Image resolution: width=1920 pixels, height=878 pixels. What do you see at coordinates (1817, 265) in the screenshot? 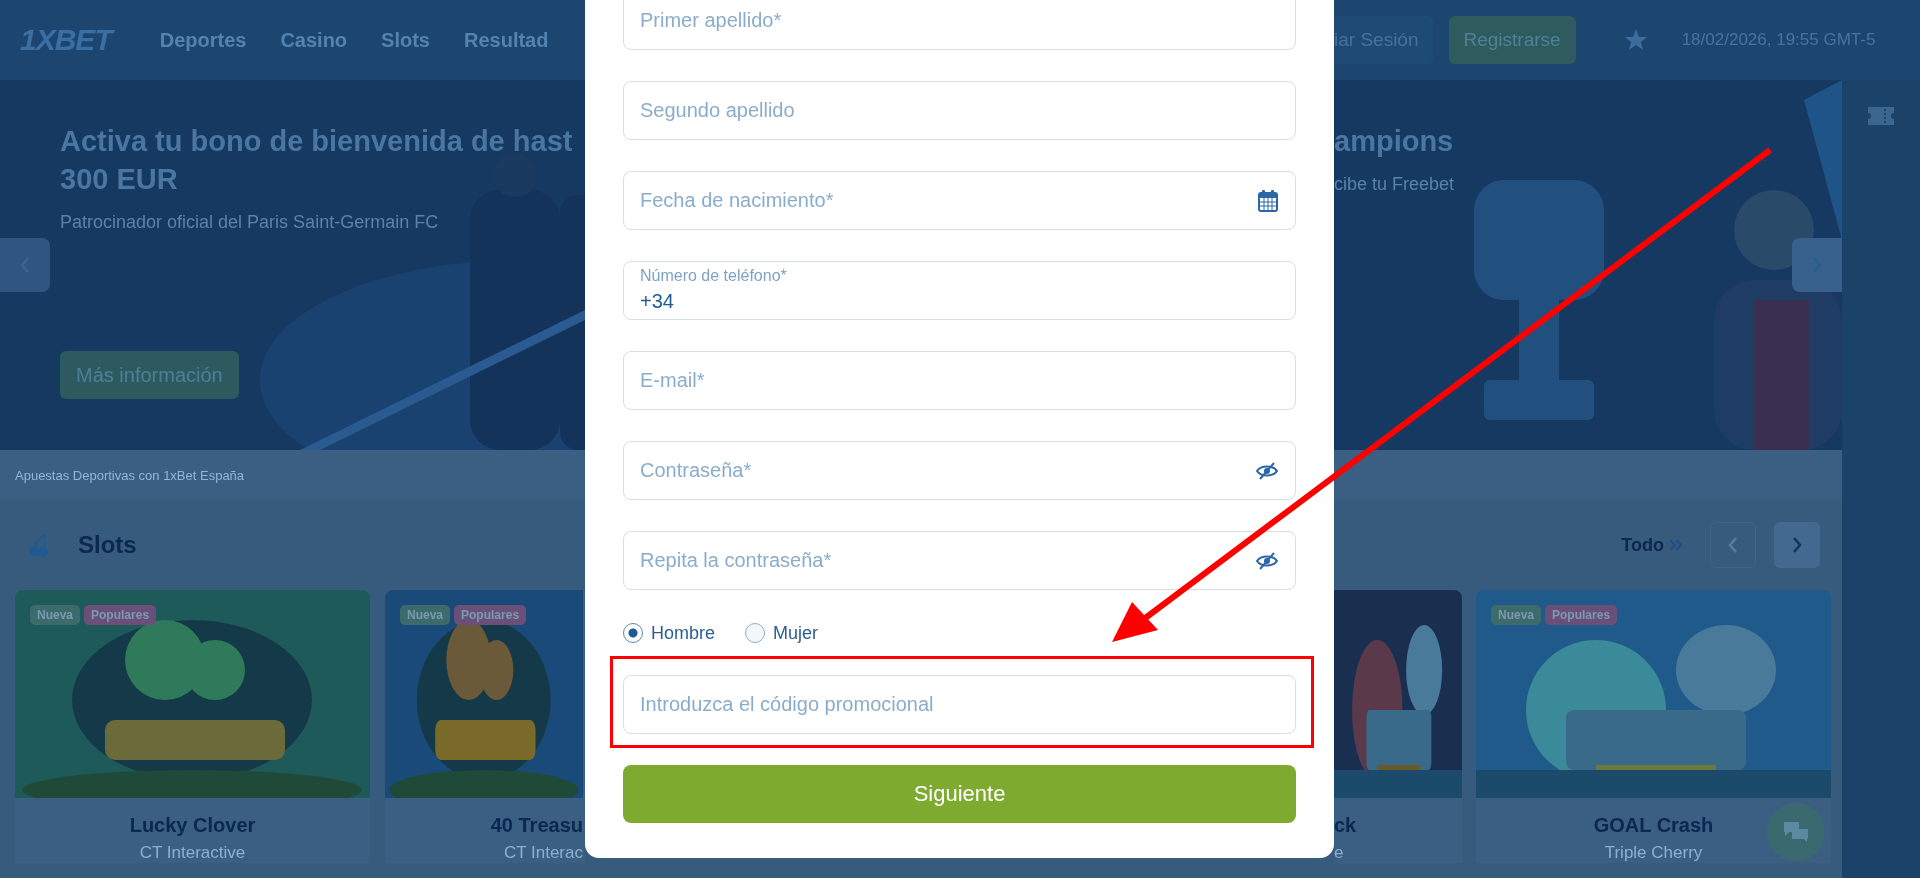
I see `next-slide-button` at bounding box center [1817, 265].